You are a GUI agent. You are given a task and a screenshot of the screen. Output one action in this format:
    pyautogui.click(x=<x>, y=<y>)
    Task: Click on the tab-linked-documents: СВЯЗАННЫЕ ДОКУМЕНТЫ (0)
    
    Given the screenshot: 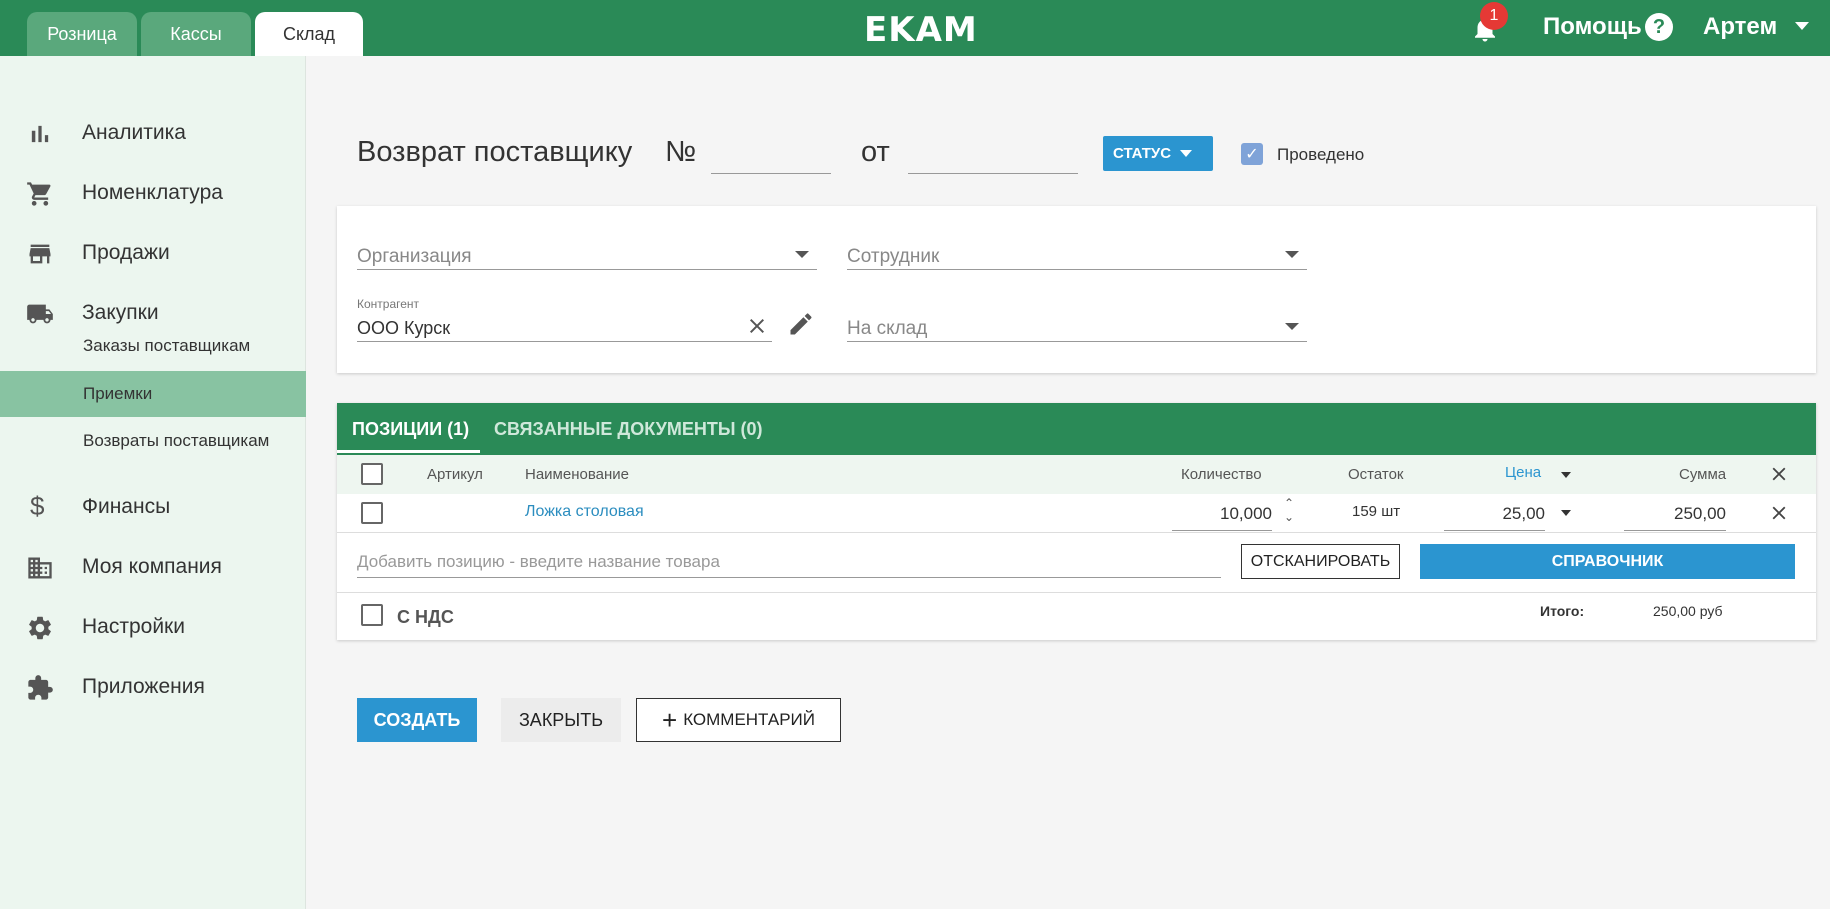 What is the action you would take?
    pyautogui.click(x=628, y=429)
    